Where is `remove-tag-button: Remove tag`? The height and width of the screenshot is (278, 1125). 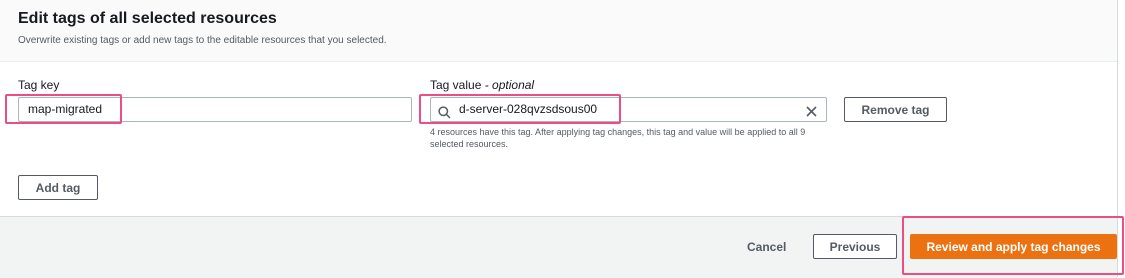 remove-tag-button: Remove tag is located at coordinates (895, 109).